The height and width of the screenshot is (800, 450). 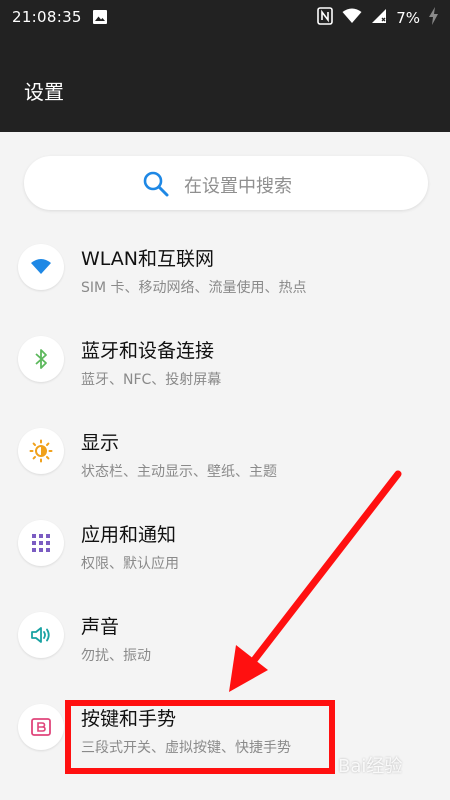 I want to click on watermark: Bai经验, so click(x=370, y=766).